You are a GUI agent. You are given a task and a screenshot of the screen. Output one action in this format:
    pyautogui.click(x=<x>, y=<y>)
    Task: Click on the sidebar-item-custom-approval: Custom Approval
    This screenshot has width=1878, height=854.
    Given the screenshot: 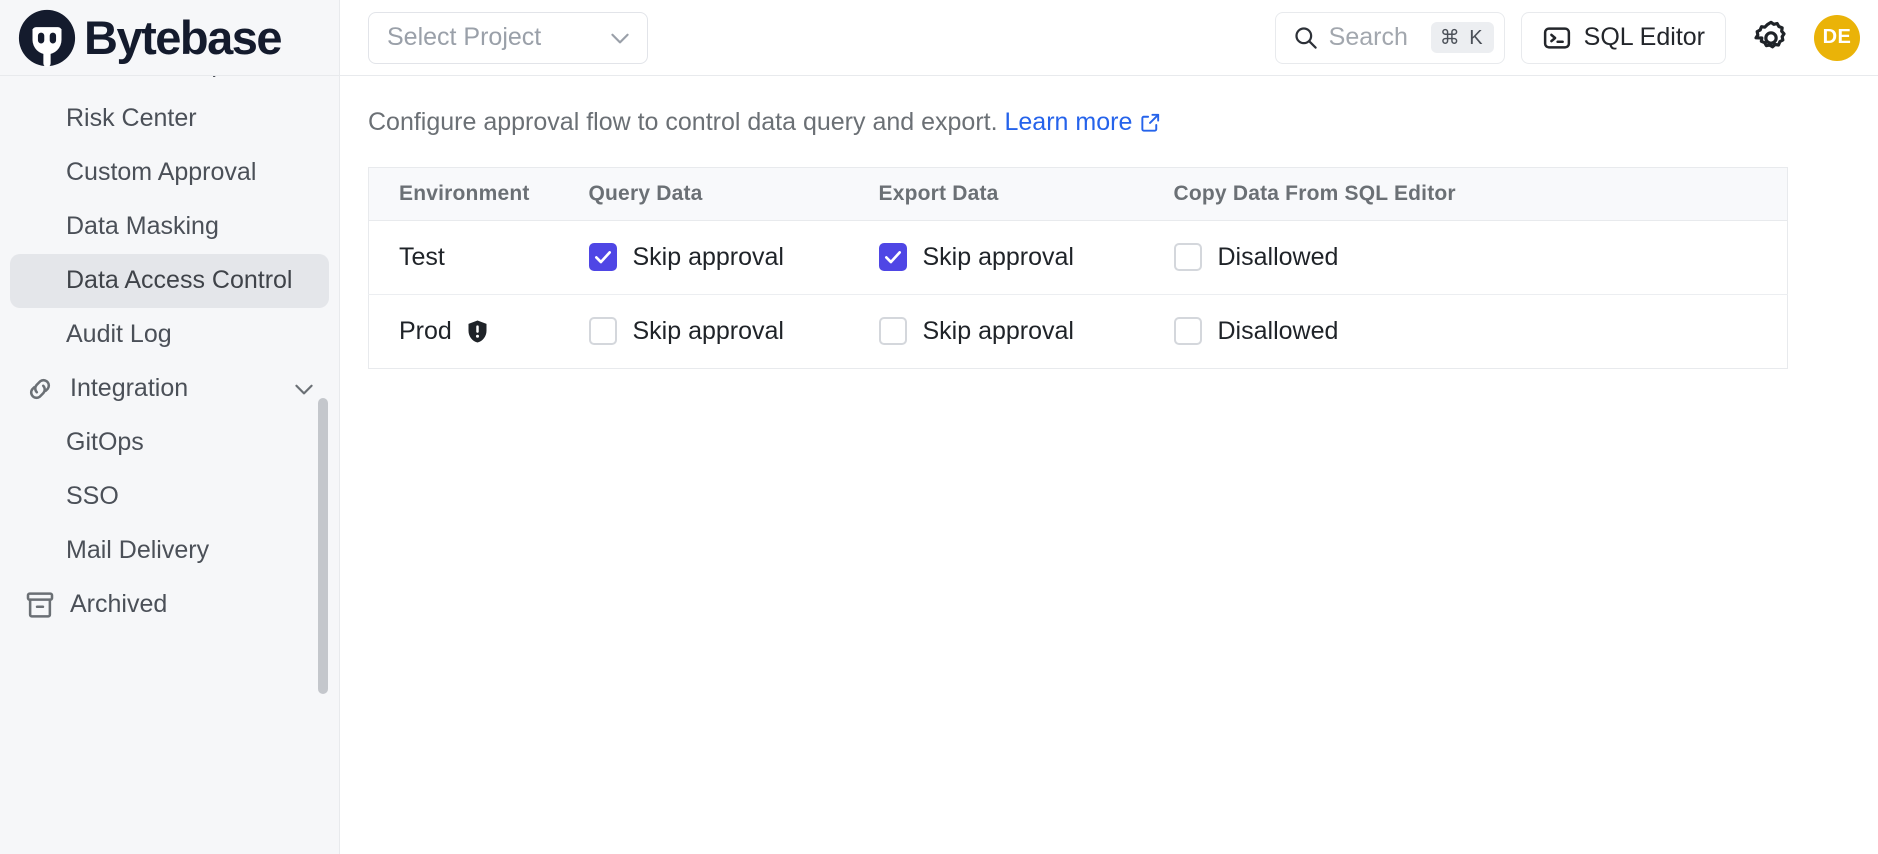 What is the action you would take?
    pyautogui.click(x=169, y=173)
    